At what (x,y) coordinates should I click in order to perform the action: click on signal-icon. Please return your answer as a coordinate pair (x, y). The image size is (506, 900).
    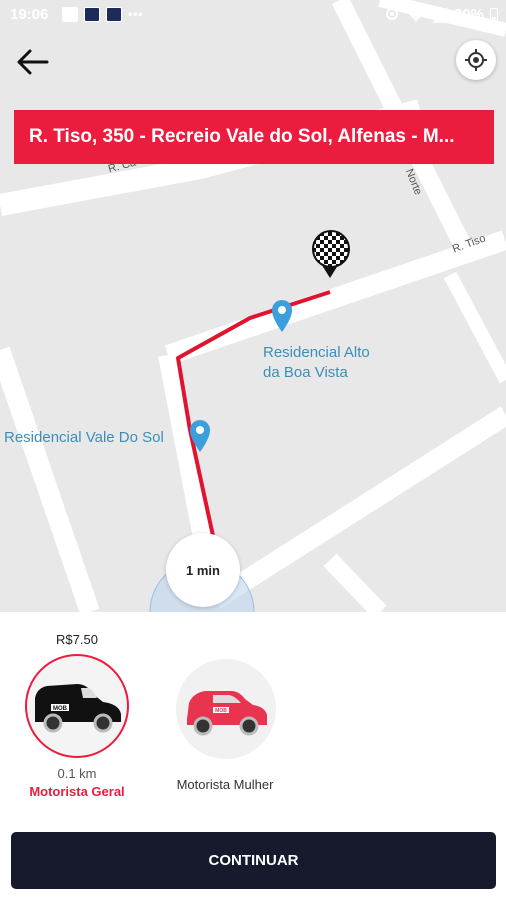
    Looking at the image, I should click on (439, 14).